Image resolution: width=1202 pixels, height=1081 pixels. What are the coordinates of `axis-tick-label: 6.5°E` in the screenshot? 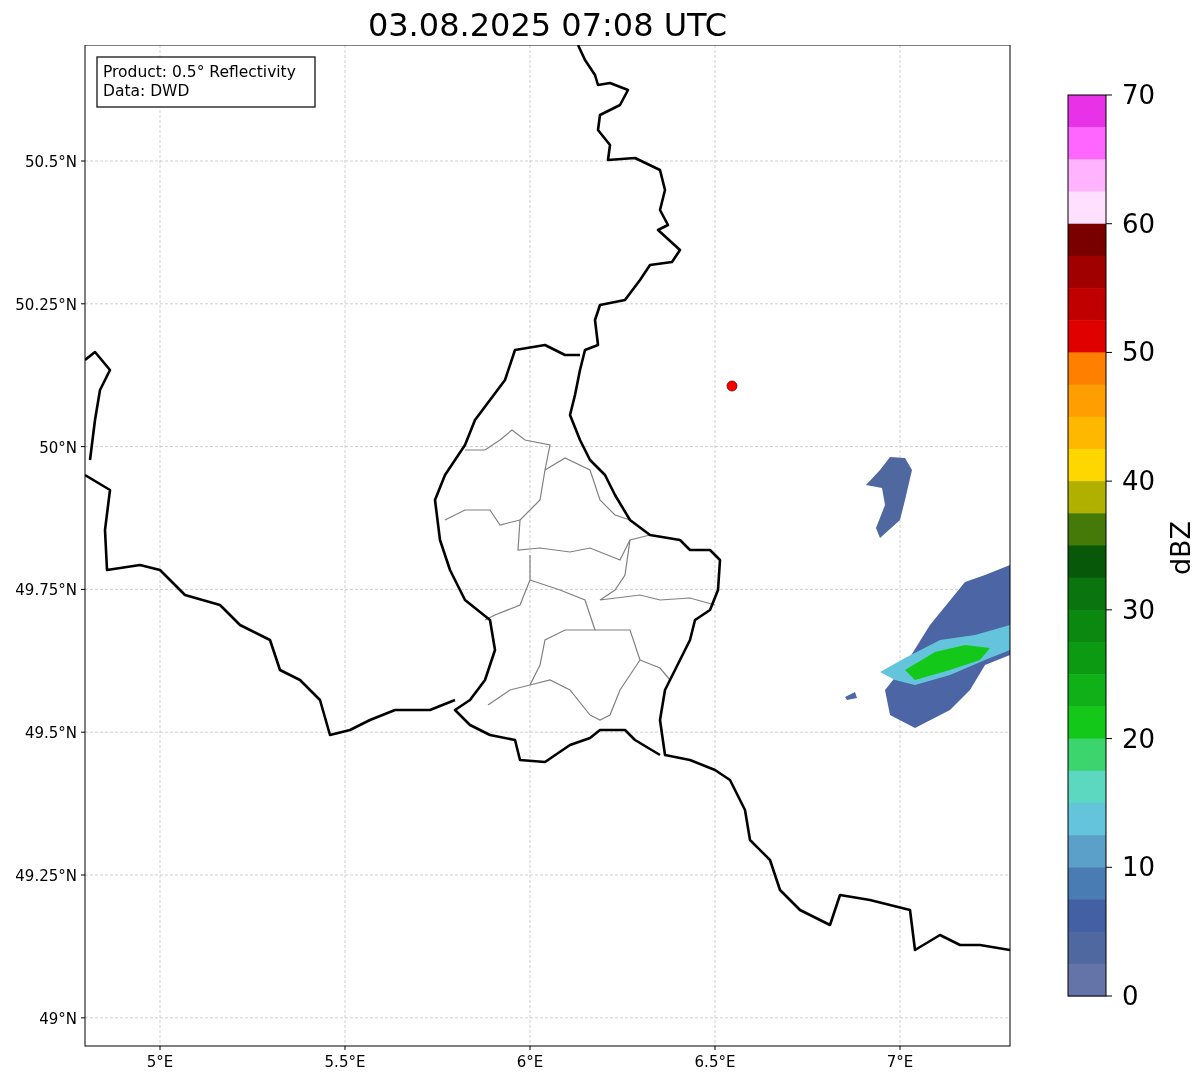 It's located at (715, 1062).